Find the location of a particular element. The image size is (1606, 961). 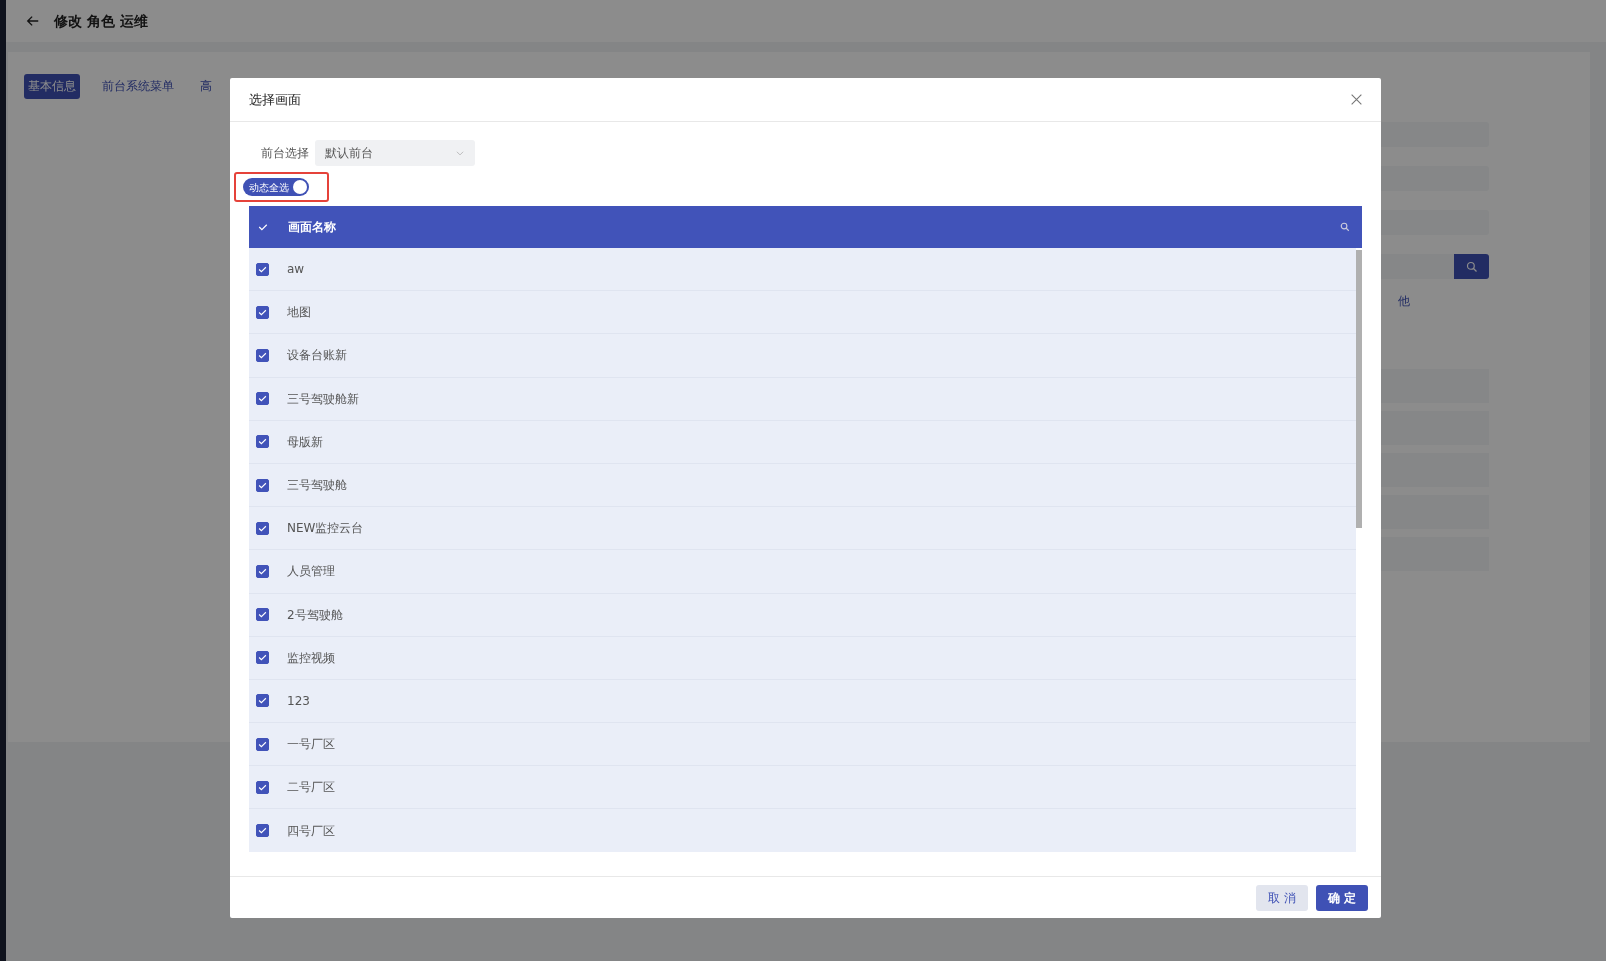

table-cell-text: 三号驾驶舱 is located at coordinates (317, 486).